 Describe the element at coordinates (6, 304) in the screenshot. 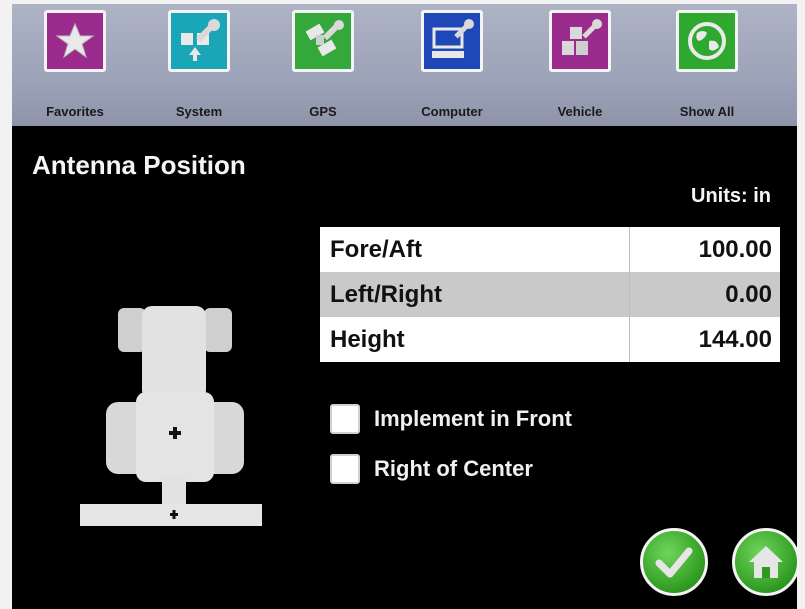

I see `bezel-left` at that location.